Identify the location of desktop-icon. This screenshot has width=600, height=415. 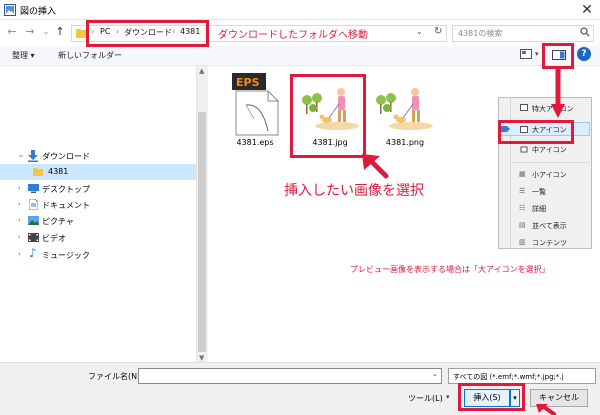
(33, 188).